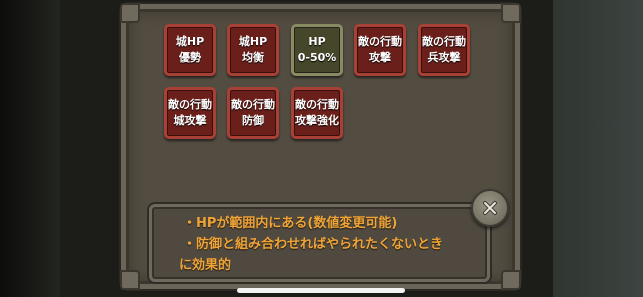  I want to click on description-line: に効果的, so click(205, 265).